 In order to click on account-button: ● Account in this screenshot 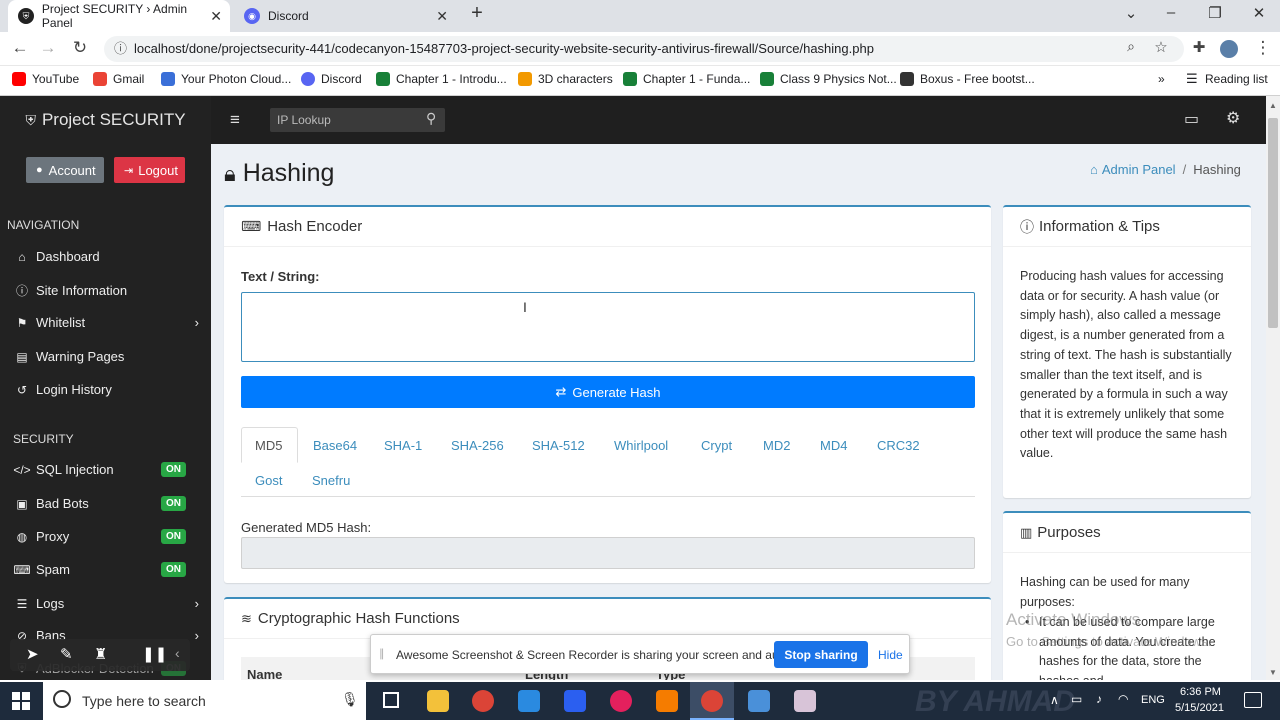, I will do `click(65, 170)`.